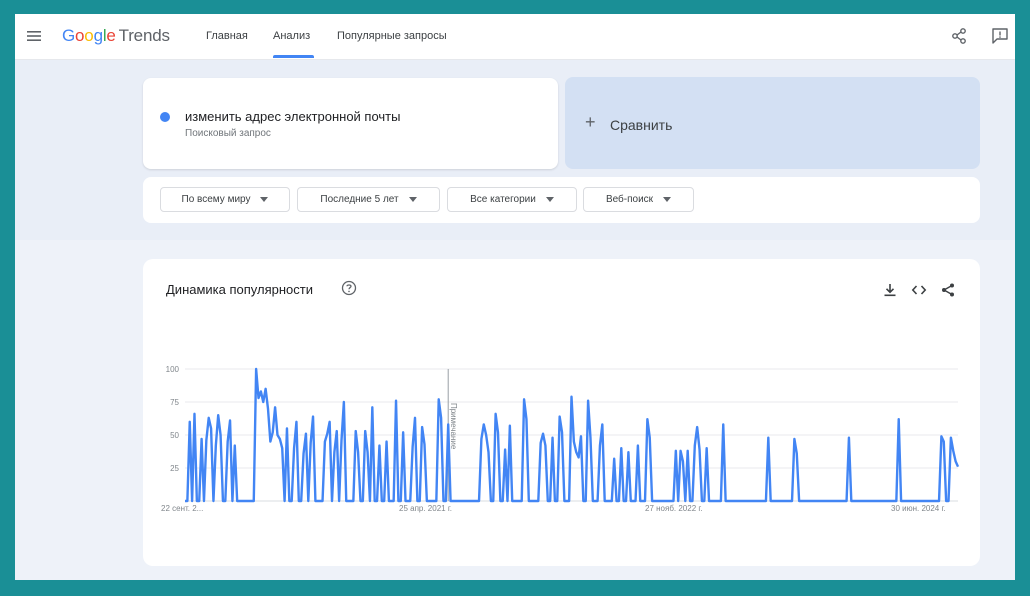  What do you see at coordinates (1000, 36) in the screenshot?
I see `feedback-icon` at bounding box center [1000, 36].